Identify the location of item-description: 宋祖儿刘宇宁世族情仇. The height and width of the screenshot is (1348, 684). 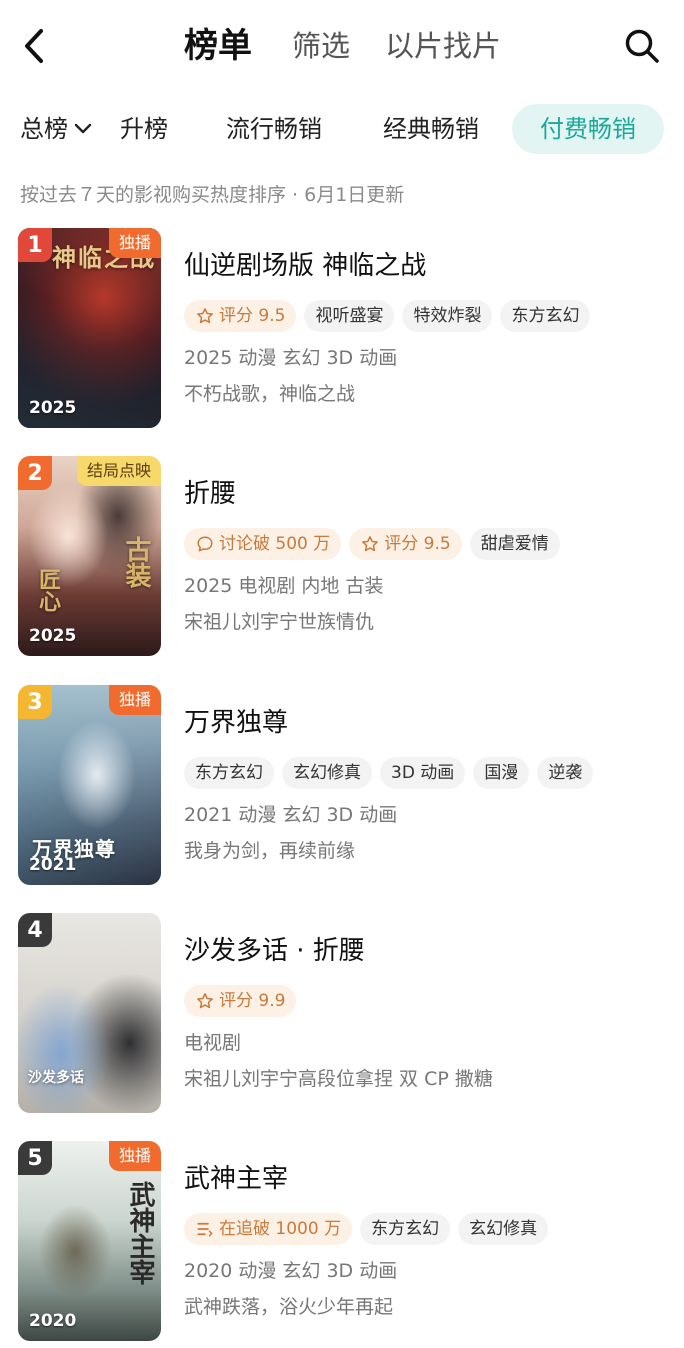
(279, 622).